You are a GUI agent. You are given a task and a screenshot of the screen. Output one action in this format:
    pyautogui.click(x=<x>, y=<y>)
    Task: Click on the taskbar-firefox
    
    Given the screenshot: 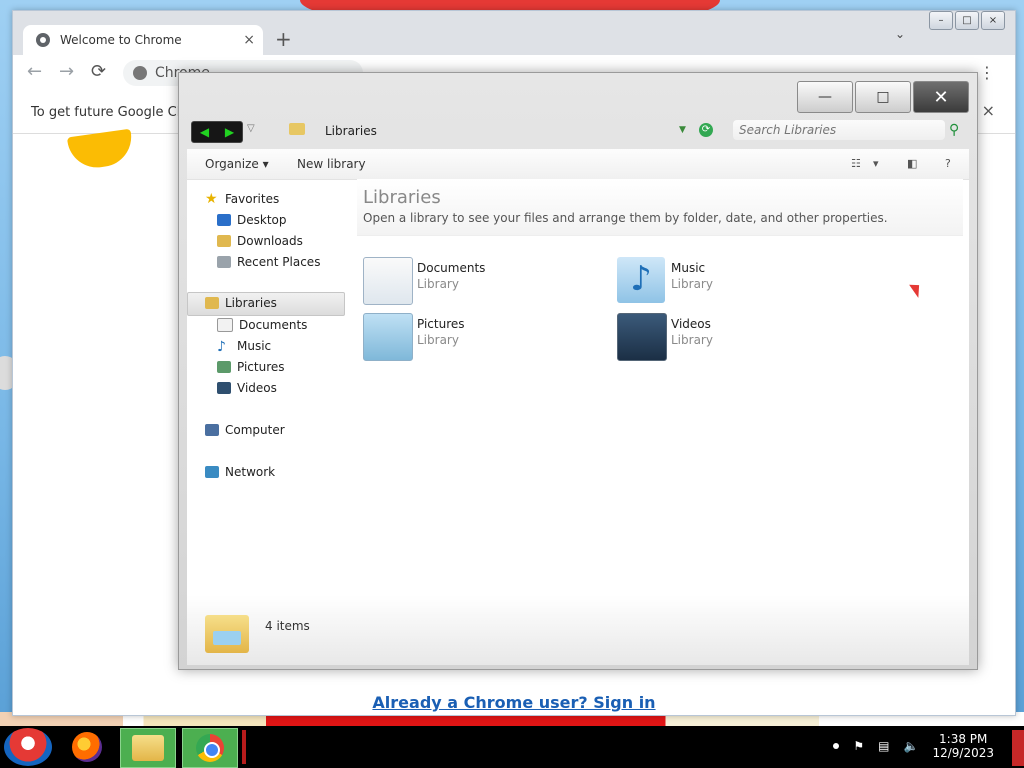 What is the action you would take?
    pyautogui.click(x=87, y=747)
    